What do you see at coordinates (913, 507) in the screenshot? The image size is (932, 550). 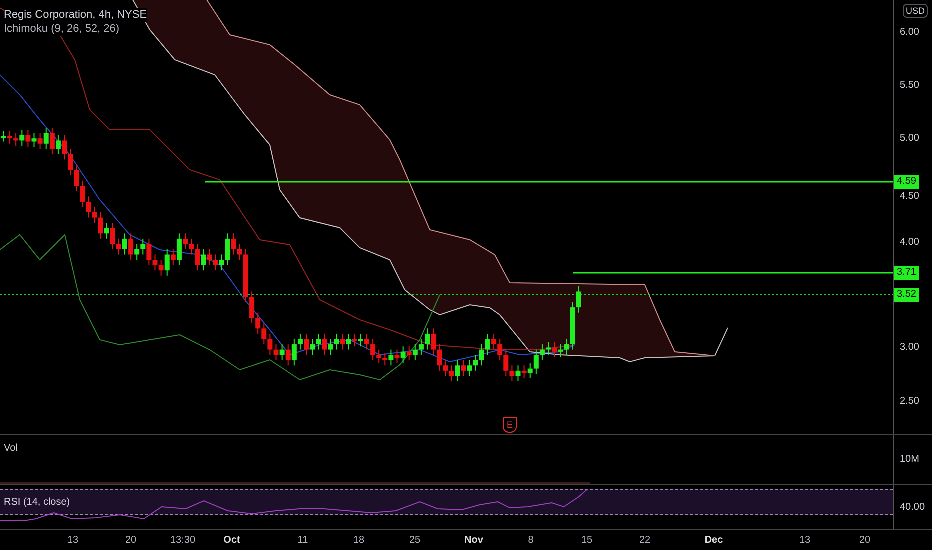 I see `rsi-tick: 40.00` at bounding box center [913, 507].